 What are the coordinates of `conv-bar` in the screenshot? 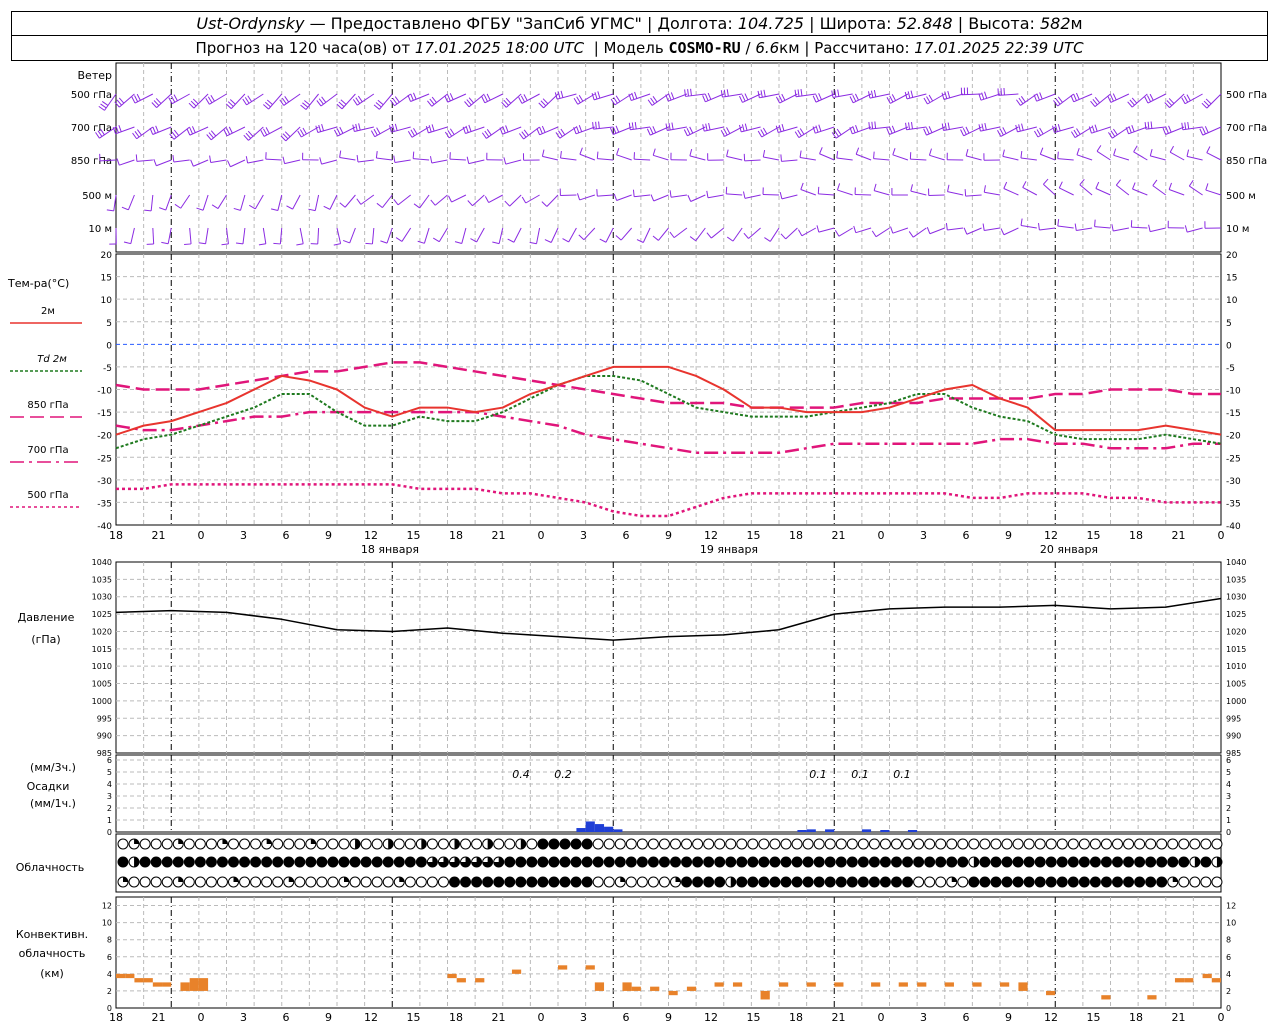 It's located at (636, 988).